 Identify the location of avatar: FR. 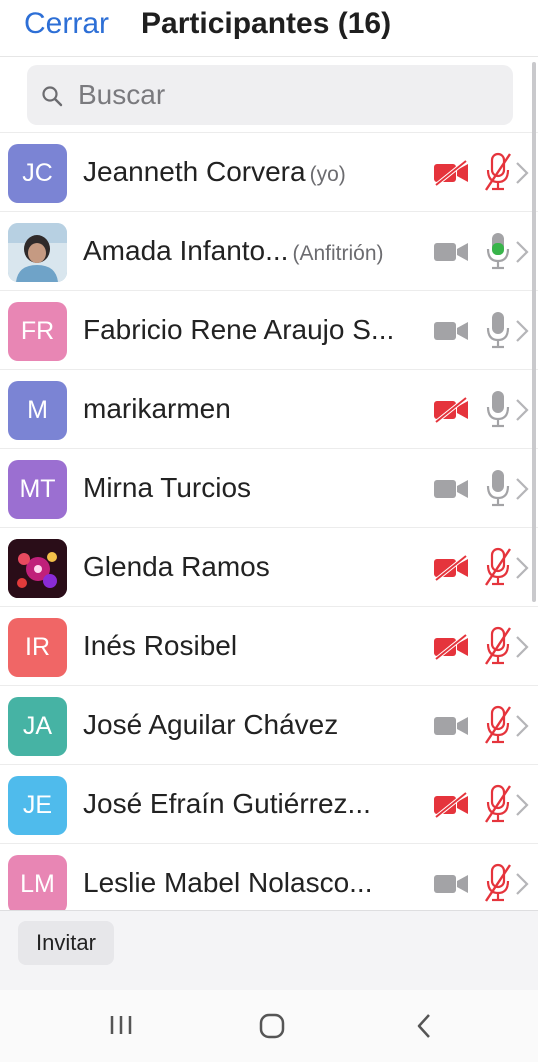
(37, 331).